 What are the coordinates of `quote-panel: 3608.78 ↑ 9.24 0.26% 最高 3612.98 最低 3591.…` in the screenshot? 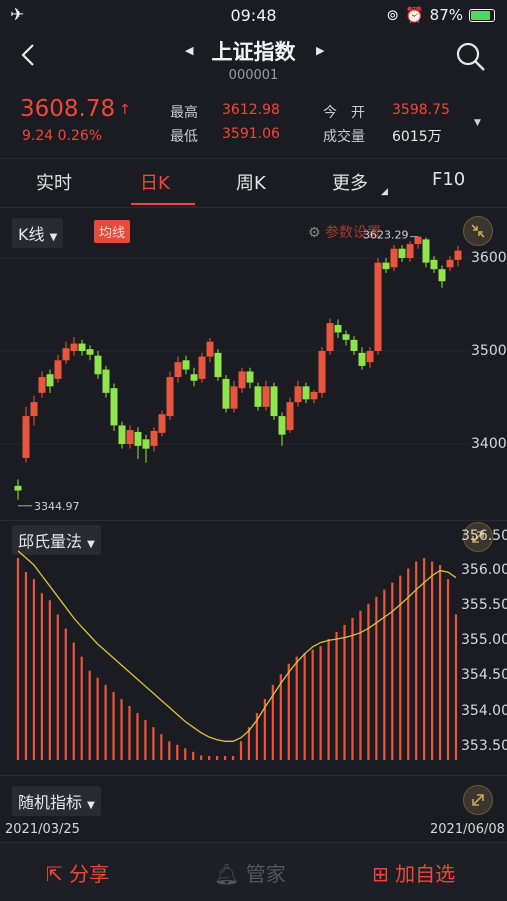 It's located at (253, 122).